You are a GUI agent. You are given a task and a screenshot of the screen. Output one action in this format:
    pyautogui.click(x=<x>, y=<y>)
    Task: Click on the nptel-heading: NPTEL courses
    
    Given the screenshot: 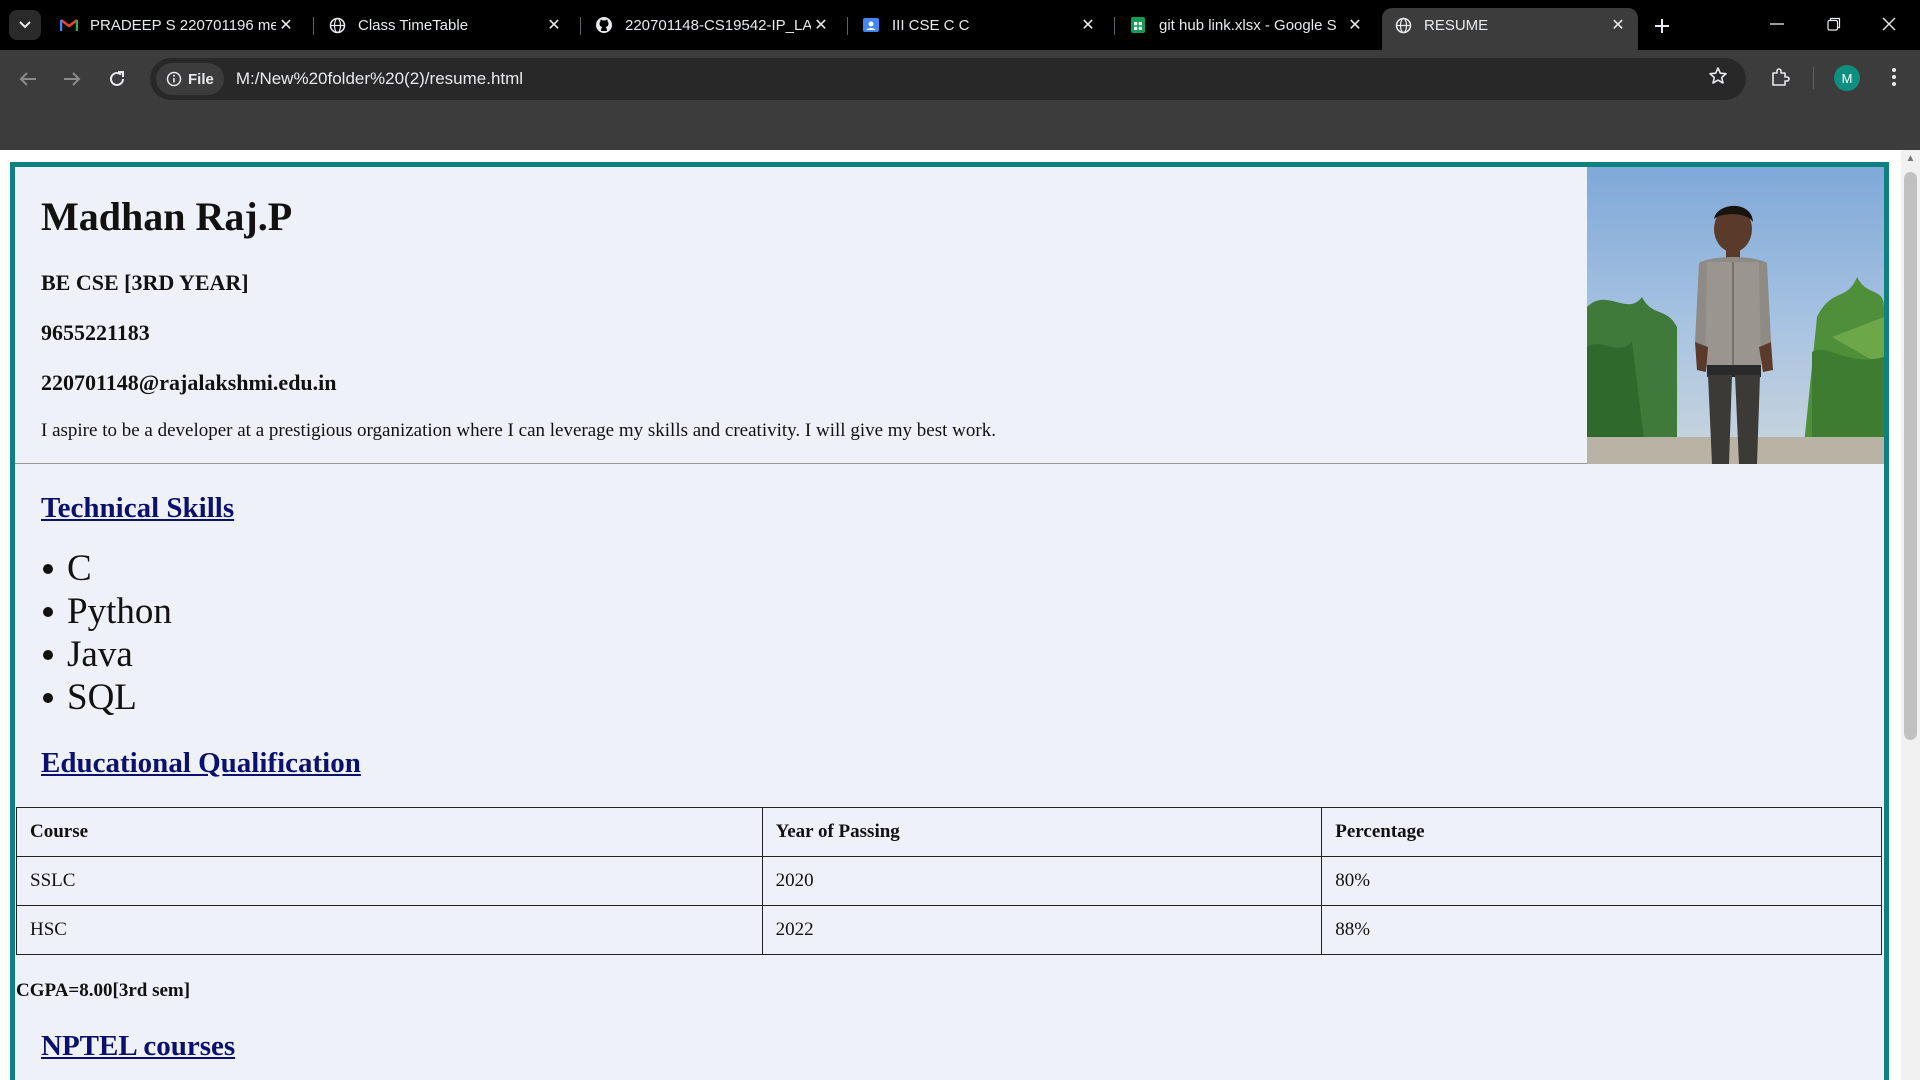 What is the action you would take?
    pyautogui.click(x=138, y=1046)
    